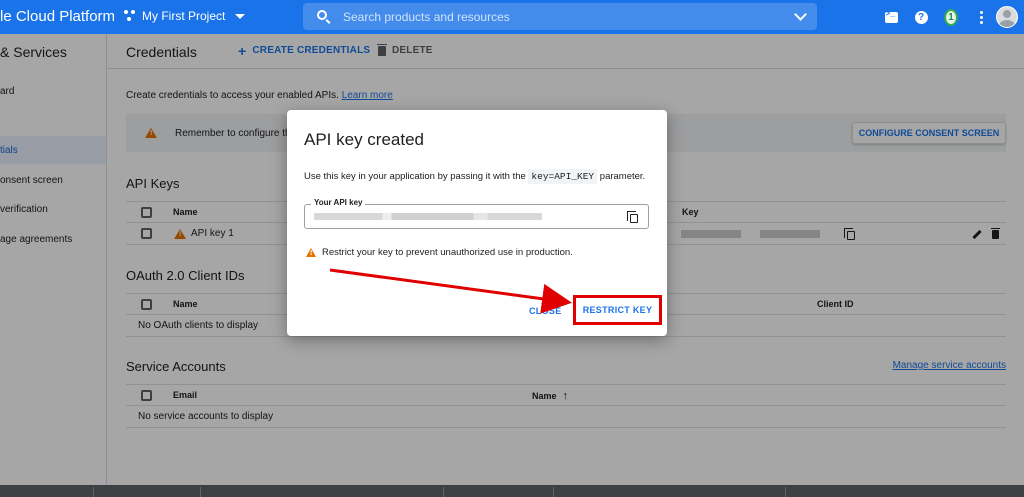 The width and height of the screenshot is (1024, 497). Describe the element at coordinates (632, 217) in the screenshot. I see `copy-icon` at that location.